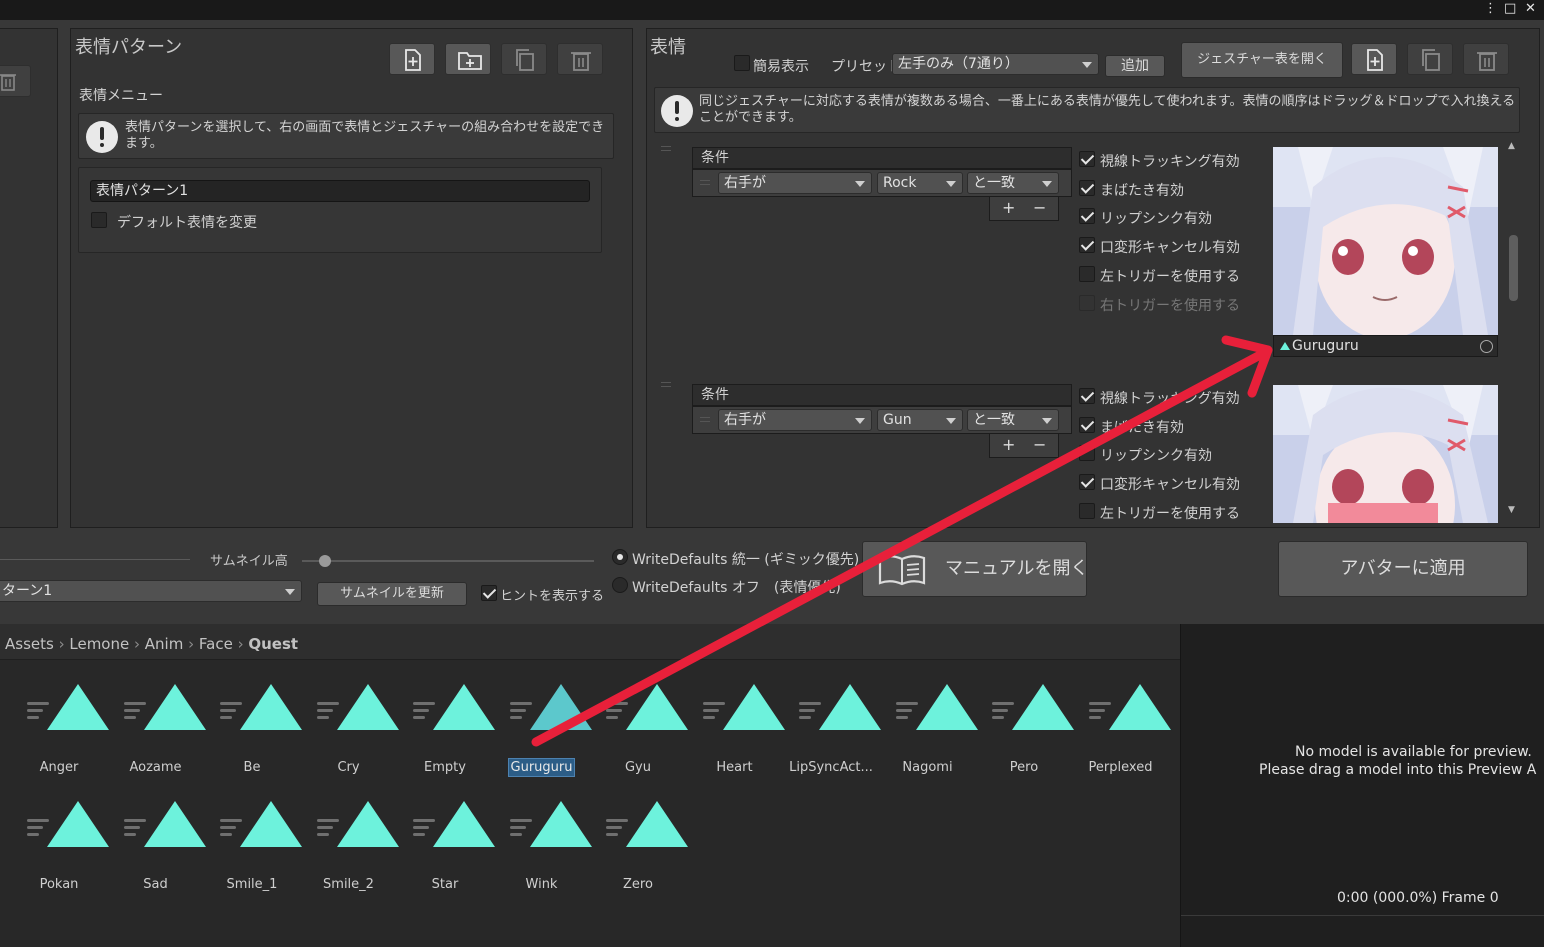 The width and height of the screenshot is (1544, 947). What do you see at coordinates (541, 884) in the screenshot?
I see `asset-name: Wink` at bounding box center [541, 884].